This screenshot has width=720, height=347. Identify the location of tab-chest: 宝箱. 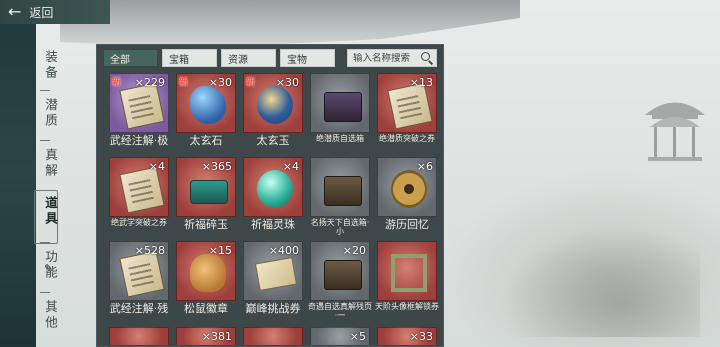
(189, 58).